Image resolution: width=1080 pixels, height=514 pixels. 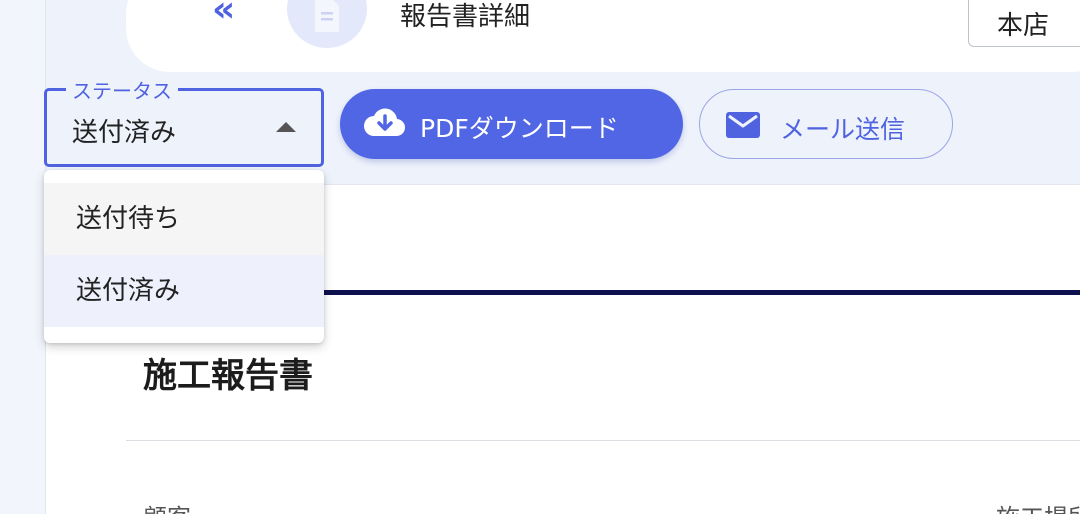 What do you see at coordinates (184, 219) in the screenshot?
I see `status-option-pending: 送付待ち` at bounding box center [184, 219].